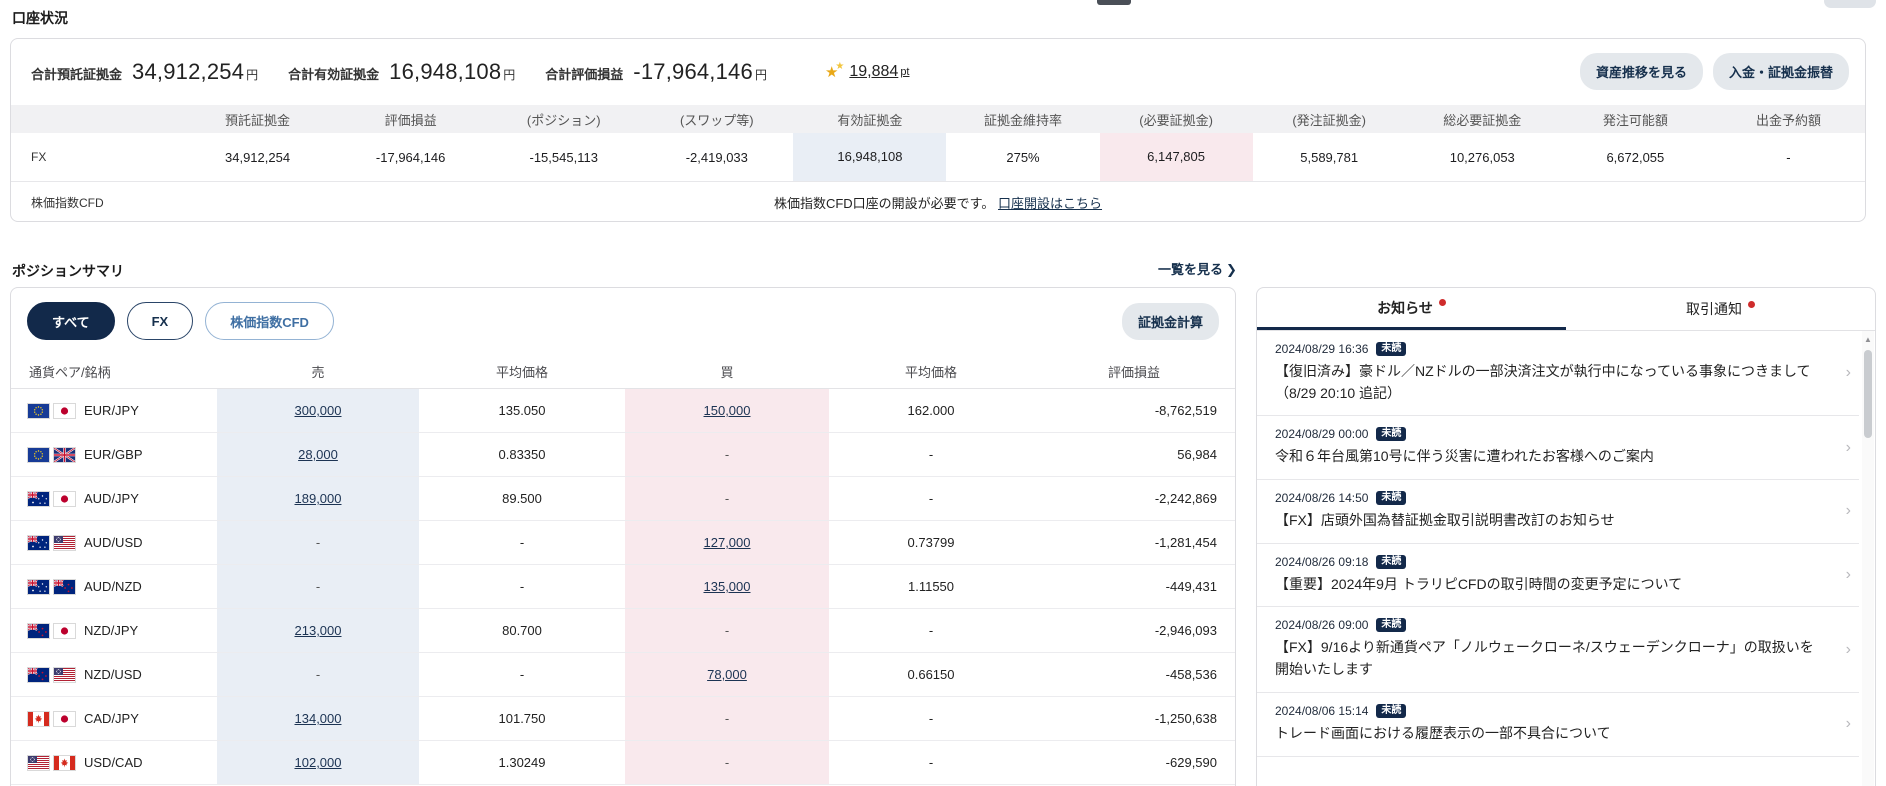  Describe the element at coordinates (114, 542) in the screenshot. I see `pair-cell: AUD/USD` at that location.